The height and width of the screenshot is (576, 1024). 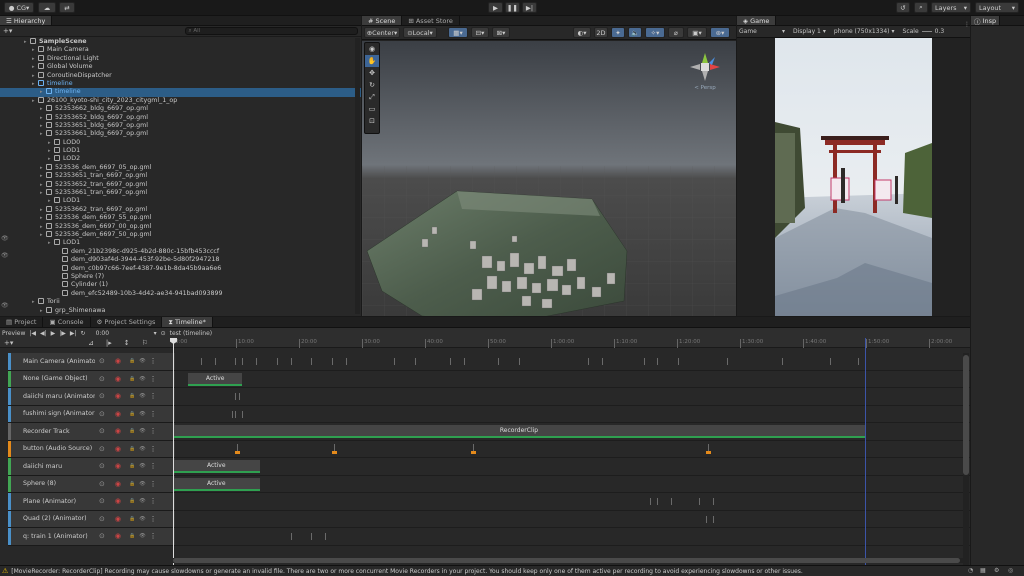 What do you see at coordinates (91, 379) in the screenshot?
I see `track-header: None (Game Object) ⊙ ◉ 🔒 👁 ⋮` at bounding box center [91, 379].